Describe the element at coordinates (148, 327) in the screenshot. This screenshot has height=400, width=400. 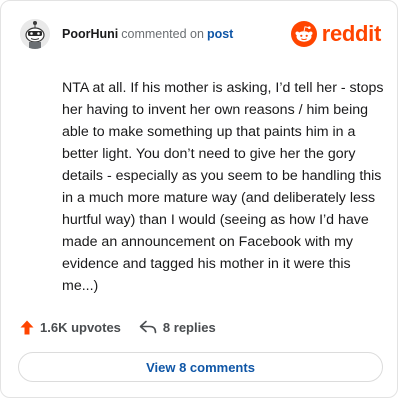
I see `reply-arrow-icon` at that location.